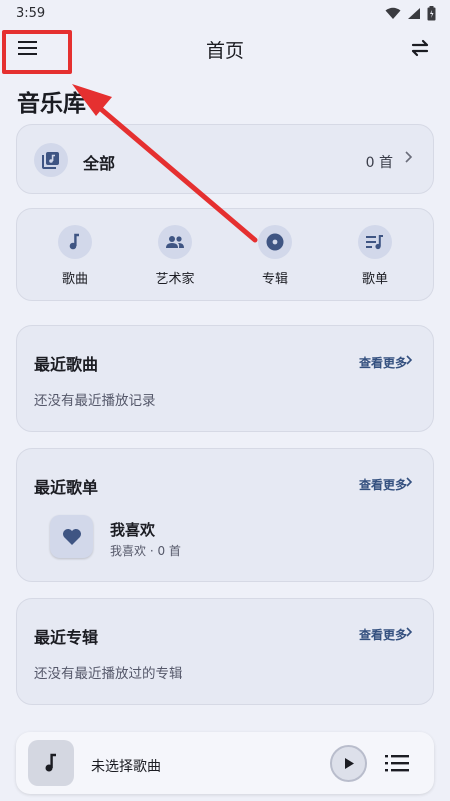 This screenshot has height=801, width=450. I want to click on annotation-highlight-box, so click(37, 52).